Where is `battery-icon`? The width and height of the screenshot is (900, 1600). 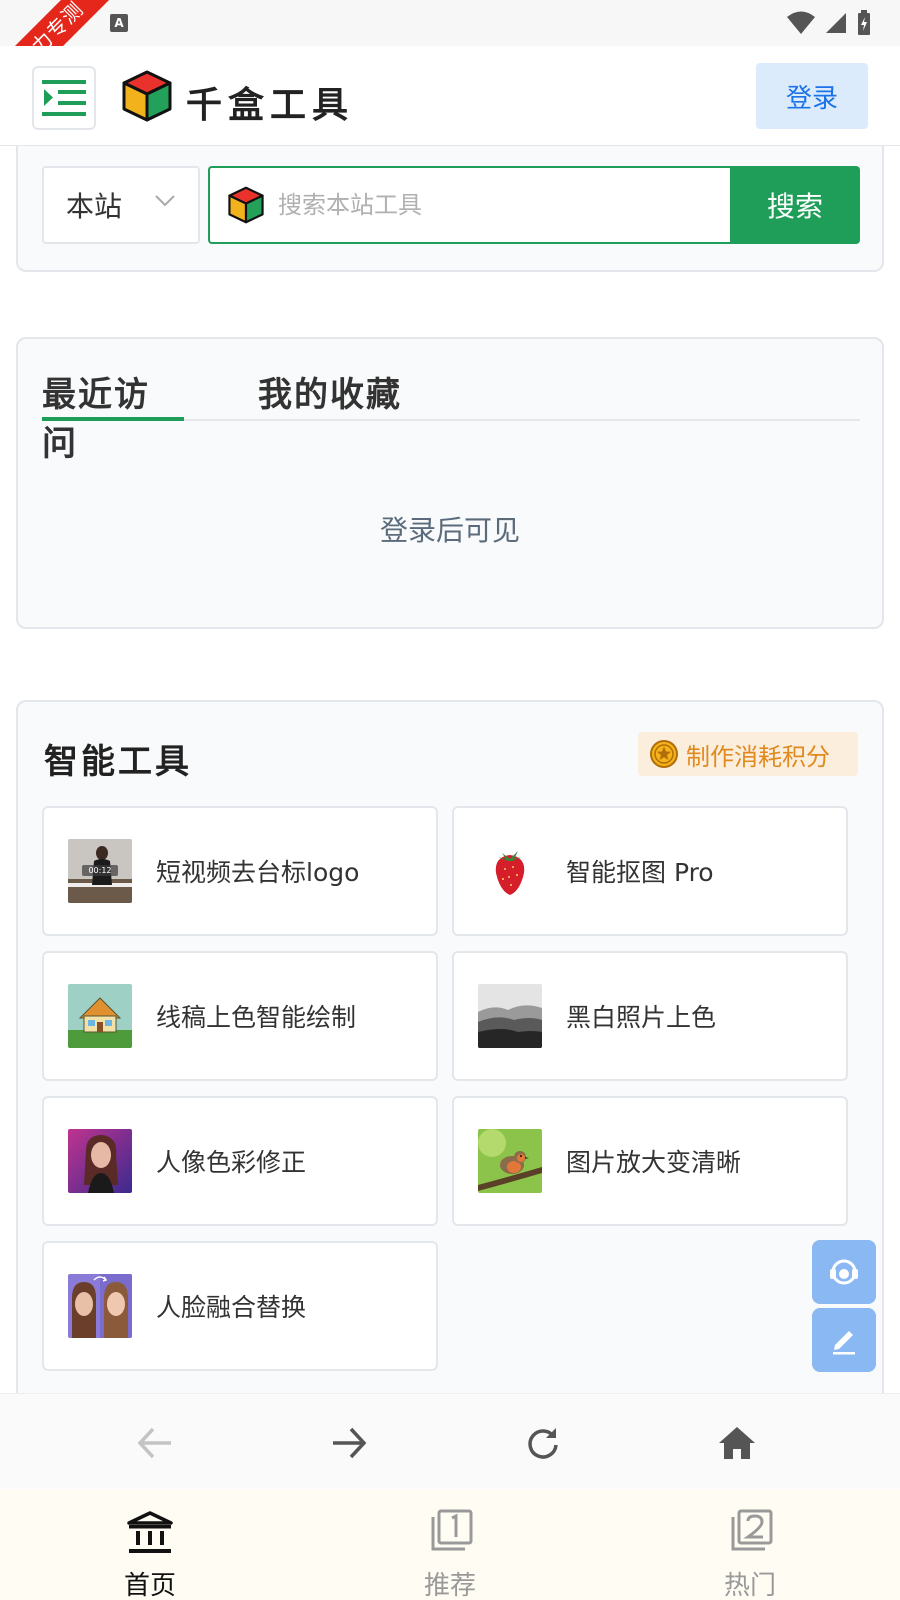 battery-icon is located at coordinates (864, 22).